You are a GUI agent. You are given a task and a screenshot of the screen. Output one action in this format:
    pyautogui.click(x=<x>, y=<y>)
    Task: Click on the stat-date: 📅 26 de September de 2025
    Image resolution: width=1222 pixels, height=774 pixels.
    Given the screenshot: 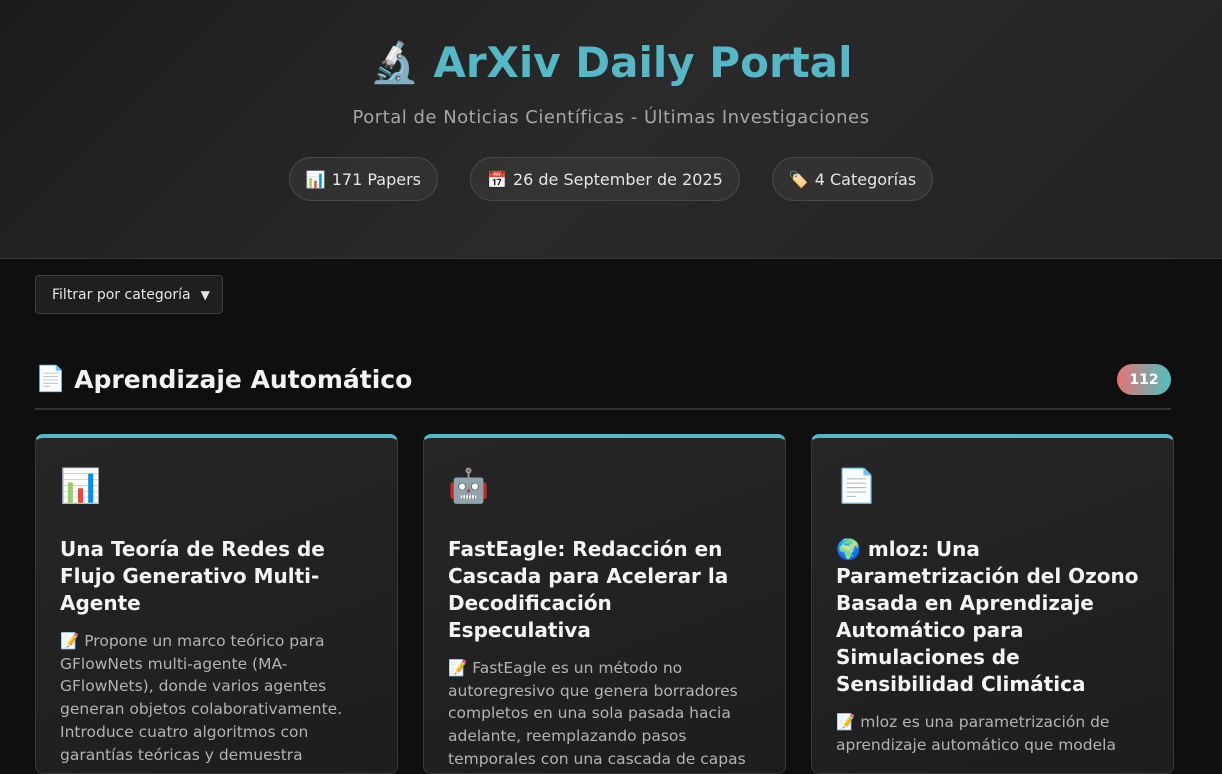 What is the action you would take?
    pyautogui.click(x=605, y=179)
    